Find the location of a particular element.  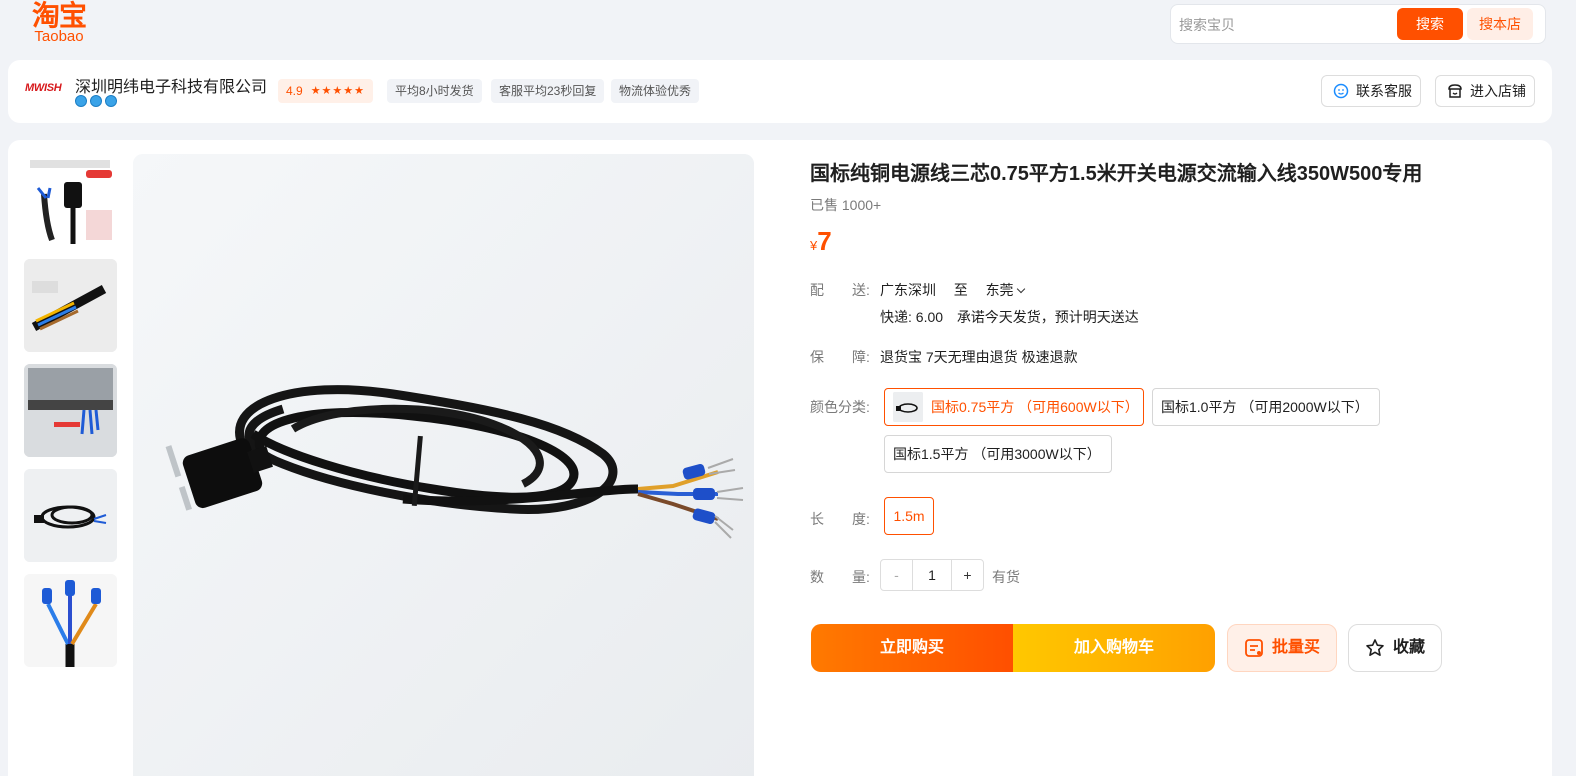

sold-count: 已售 1000+ is located at coordinates (846, 205).